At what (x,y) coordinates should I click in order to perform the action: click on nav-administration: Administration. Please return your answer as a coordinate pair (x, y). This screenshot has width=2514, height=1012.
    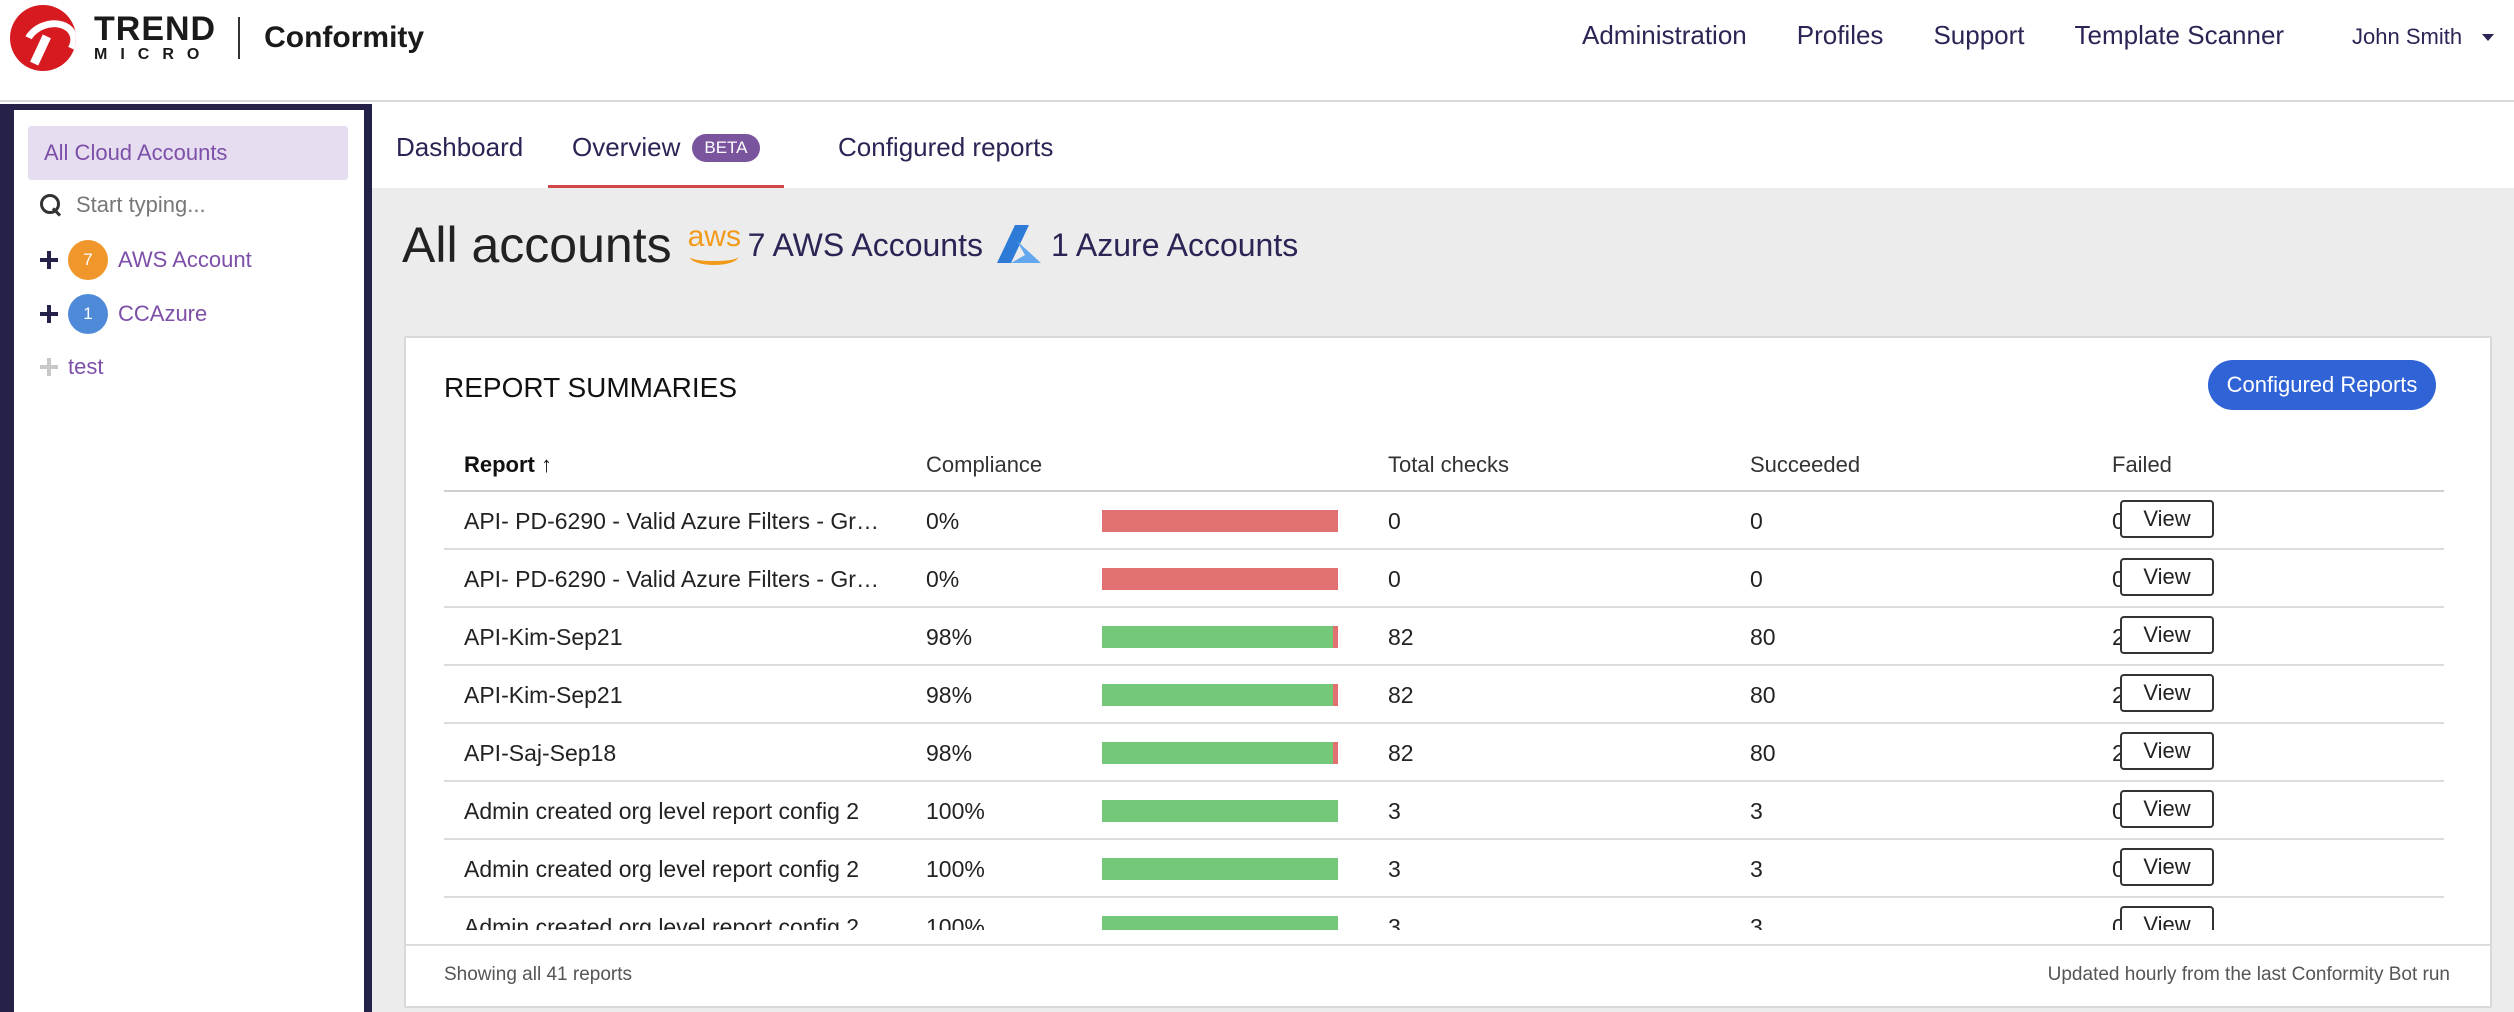
    Looking at the image, I should click on (1664, 35).